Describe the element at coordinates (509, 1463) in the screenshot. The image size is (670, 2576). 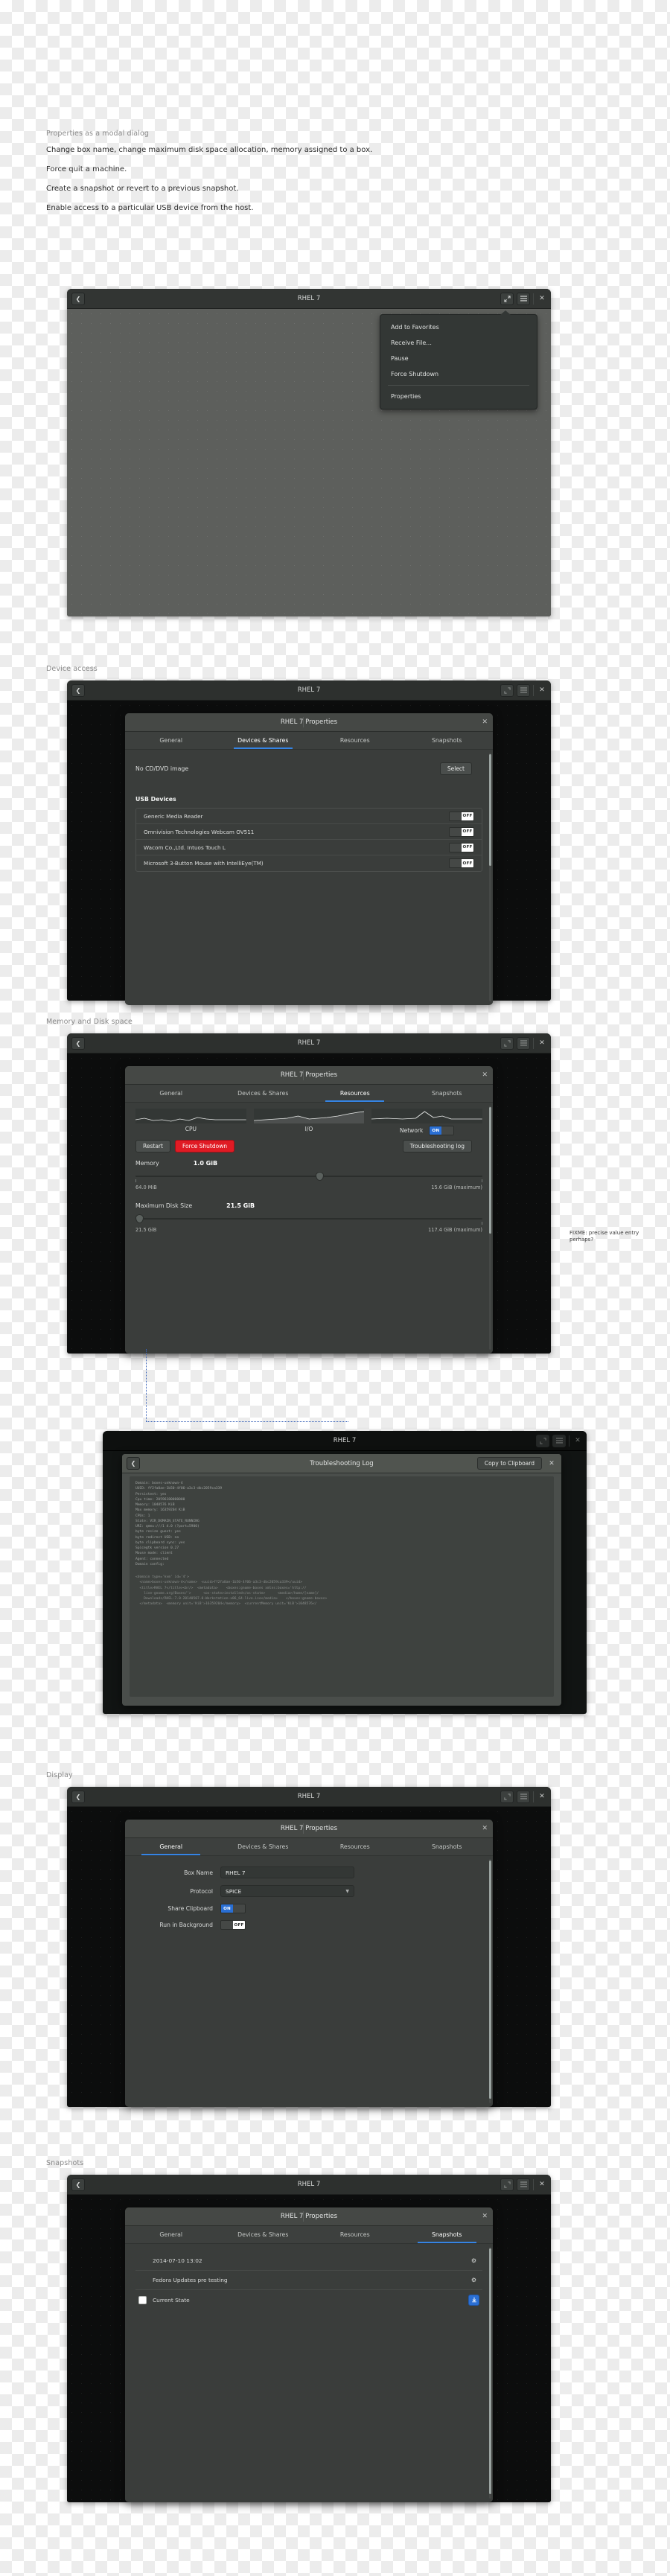
I see `copy-to-clipboard-button: Copy to Clipboard` at that location.